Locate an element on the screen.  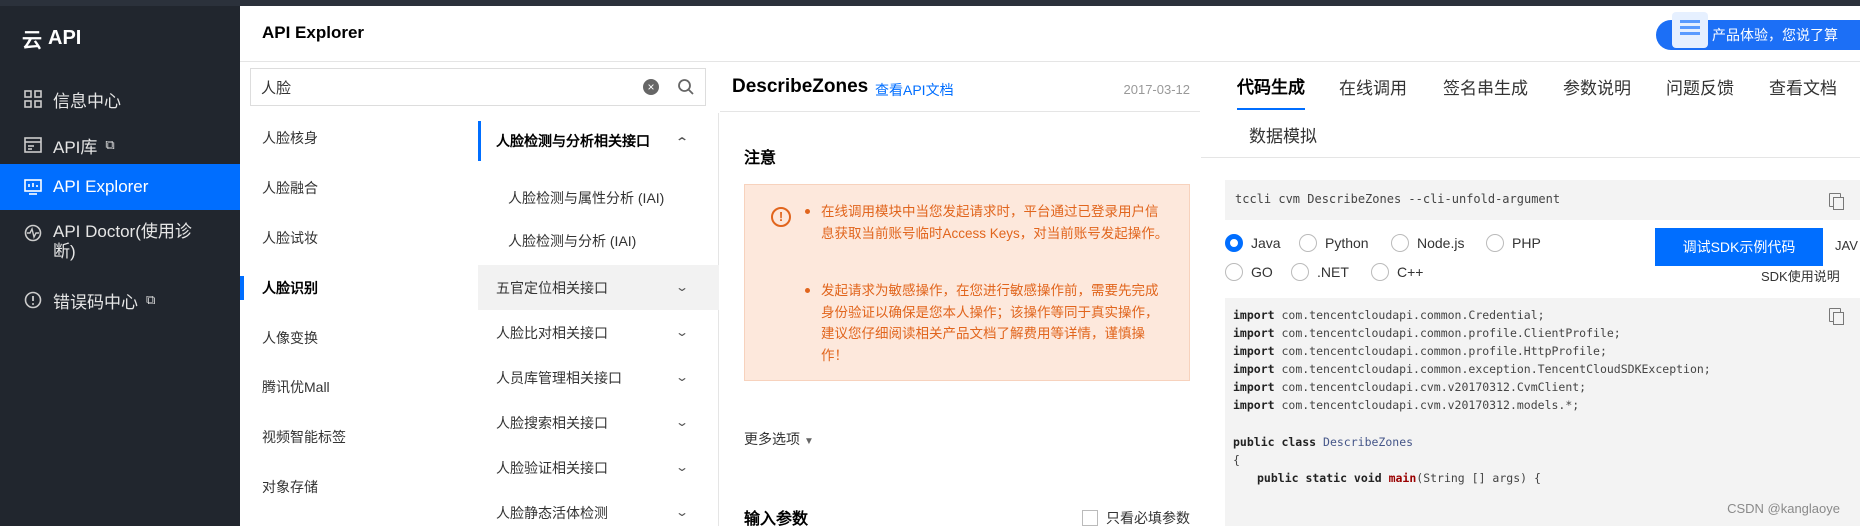
nav-item-info-center: 信息中心 is located at coordinates (120, 99).